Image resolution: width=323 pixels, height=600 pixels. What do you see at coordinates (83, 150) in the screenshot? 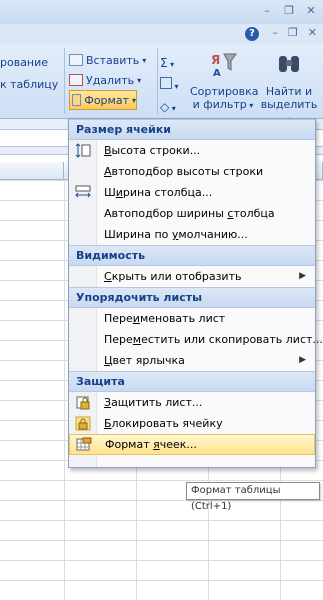
I see `row-height-icon` at bounding box center [83, 150].